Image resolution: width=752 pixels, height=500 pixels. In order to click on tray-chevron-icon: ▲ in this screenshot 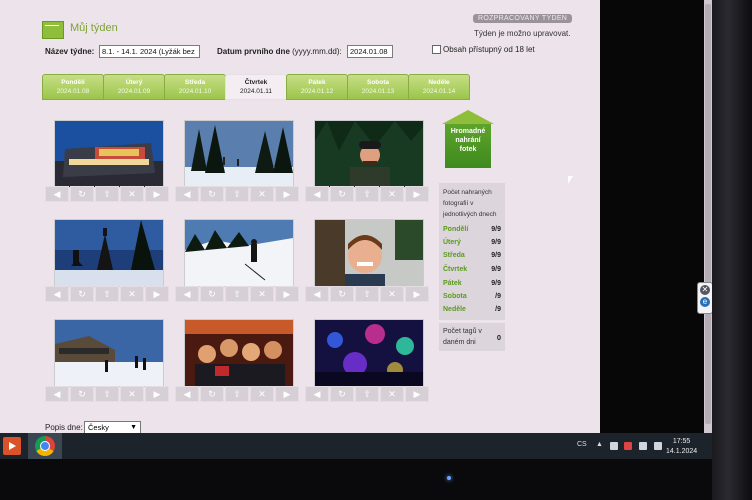, I will do `click(599, 444)`.